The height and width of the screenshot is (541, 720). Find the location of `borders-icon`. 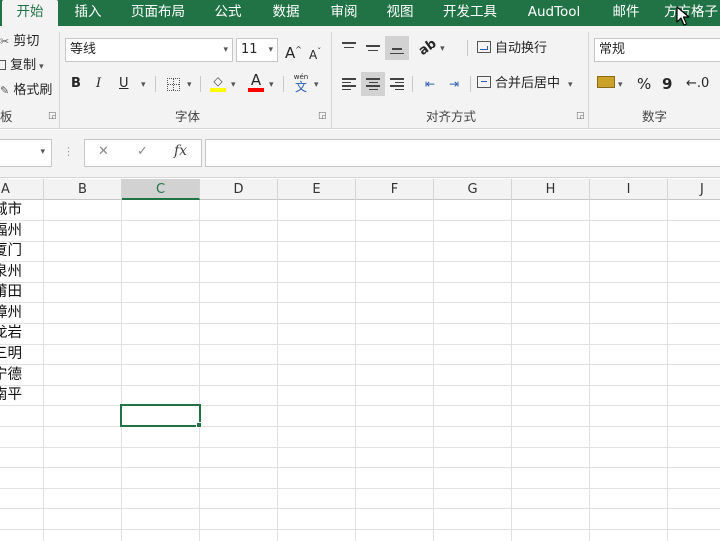

borders-icon is located at coordinates (173, 84).